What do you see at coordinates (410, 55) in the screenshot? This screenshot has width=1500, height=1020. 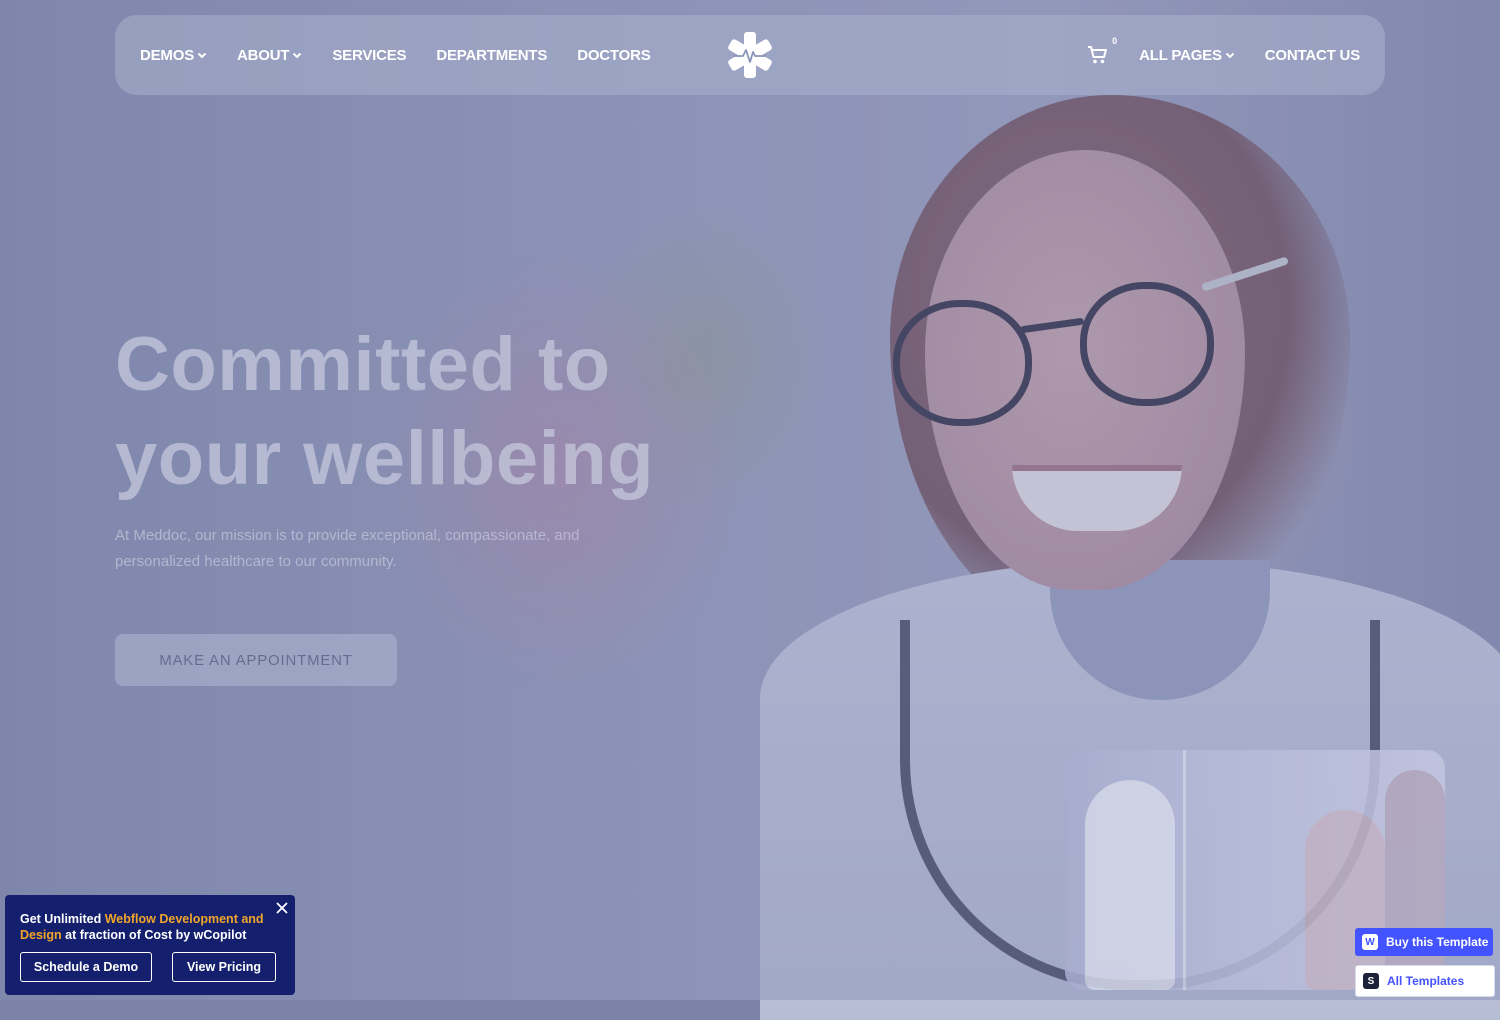 I see `nav-left-group: DEMOS ABOUT SERVICES DEPARTMENTS DOCTORS` at bounding box center [410, 55].